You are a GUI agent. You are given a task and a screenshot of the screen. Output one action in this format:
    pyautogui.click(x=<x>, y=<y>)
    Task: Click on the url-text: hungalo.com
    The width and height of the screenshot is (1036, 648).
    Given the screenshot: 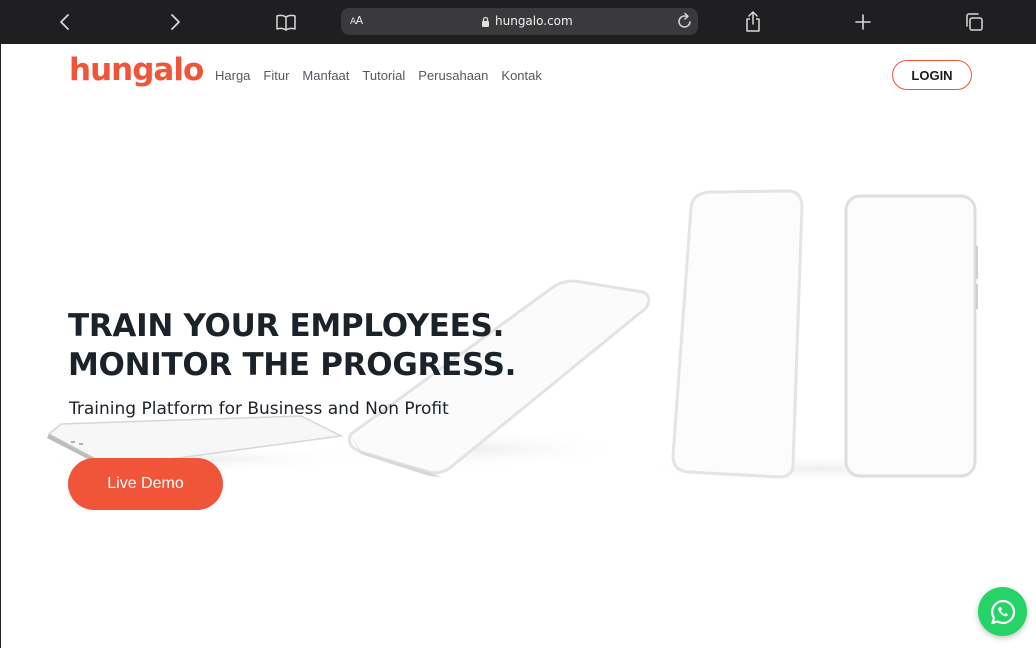 What is the action you would take?
    pyautogui.click(x=534, y=21)
    